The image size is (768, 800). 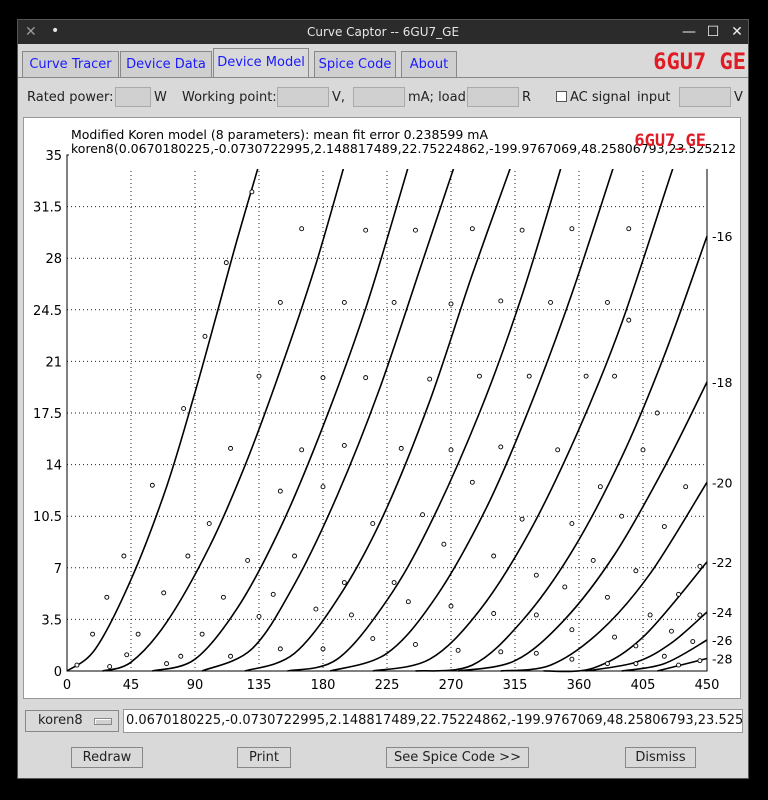 What do you see at coordinates (47, 517) in the screenshot?
I see `y-tick-label: 10.5` at bounding box center [47, 517].